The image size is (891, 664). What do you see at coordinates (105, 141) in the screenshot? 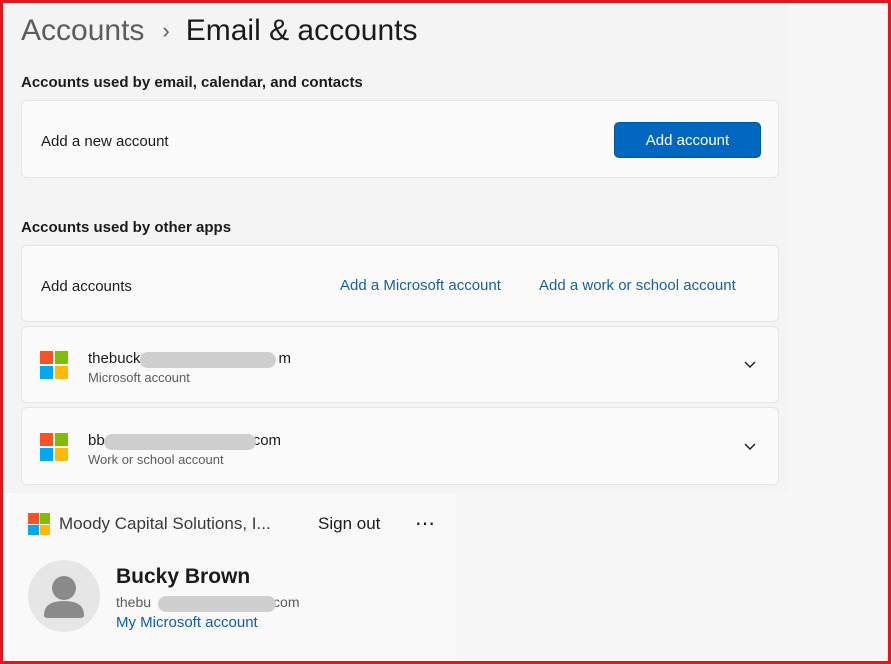
I see `add-new-account-label: Add a new account` at bounding box center [105, 141].